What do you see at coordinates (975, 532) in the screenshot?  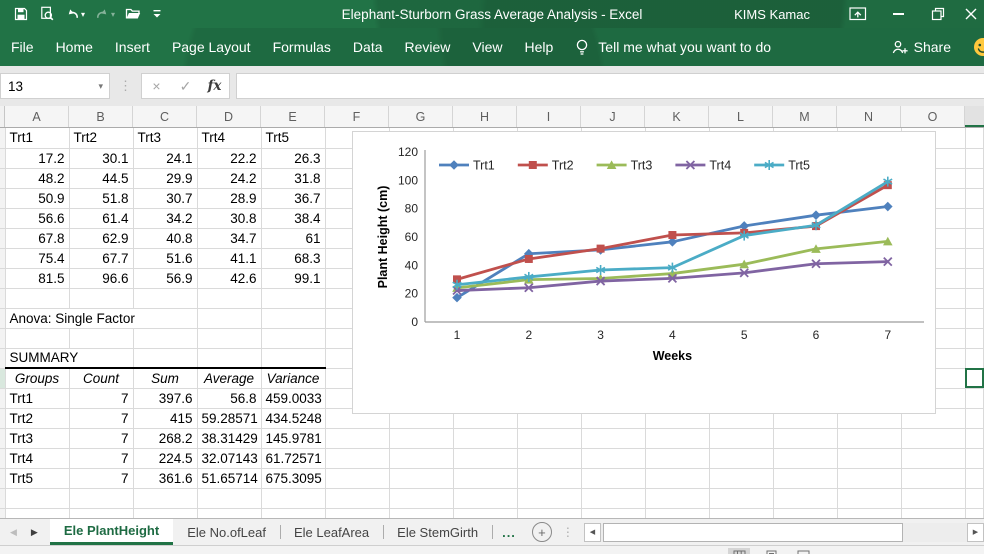 I see `hscroll-right-icon: ▶` at bounding box center [975, 532].